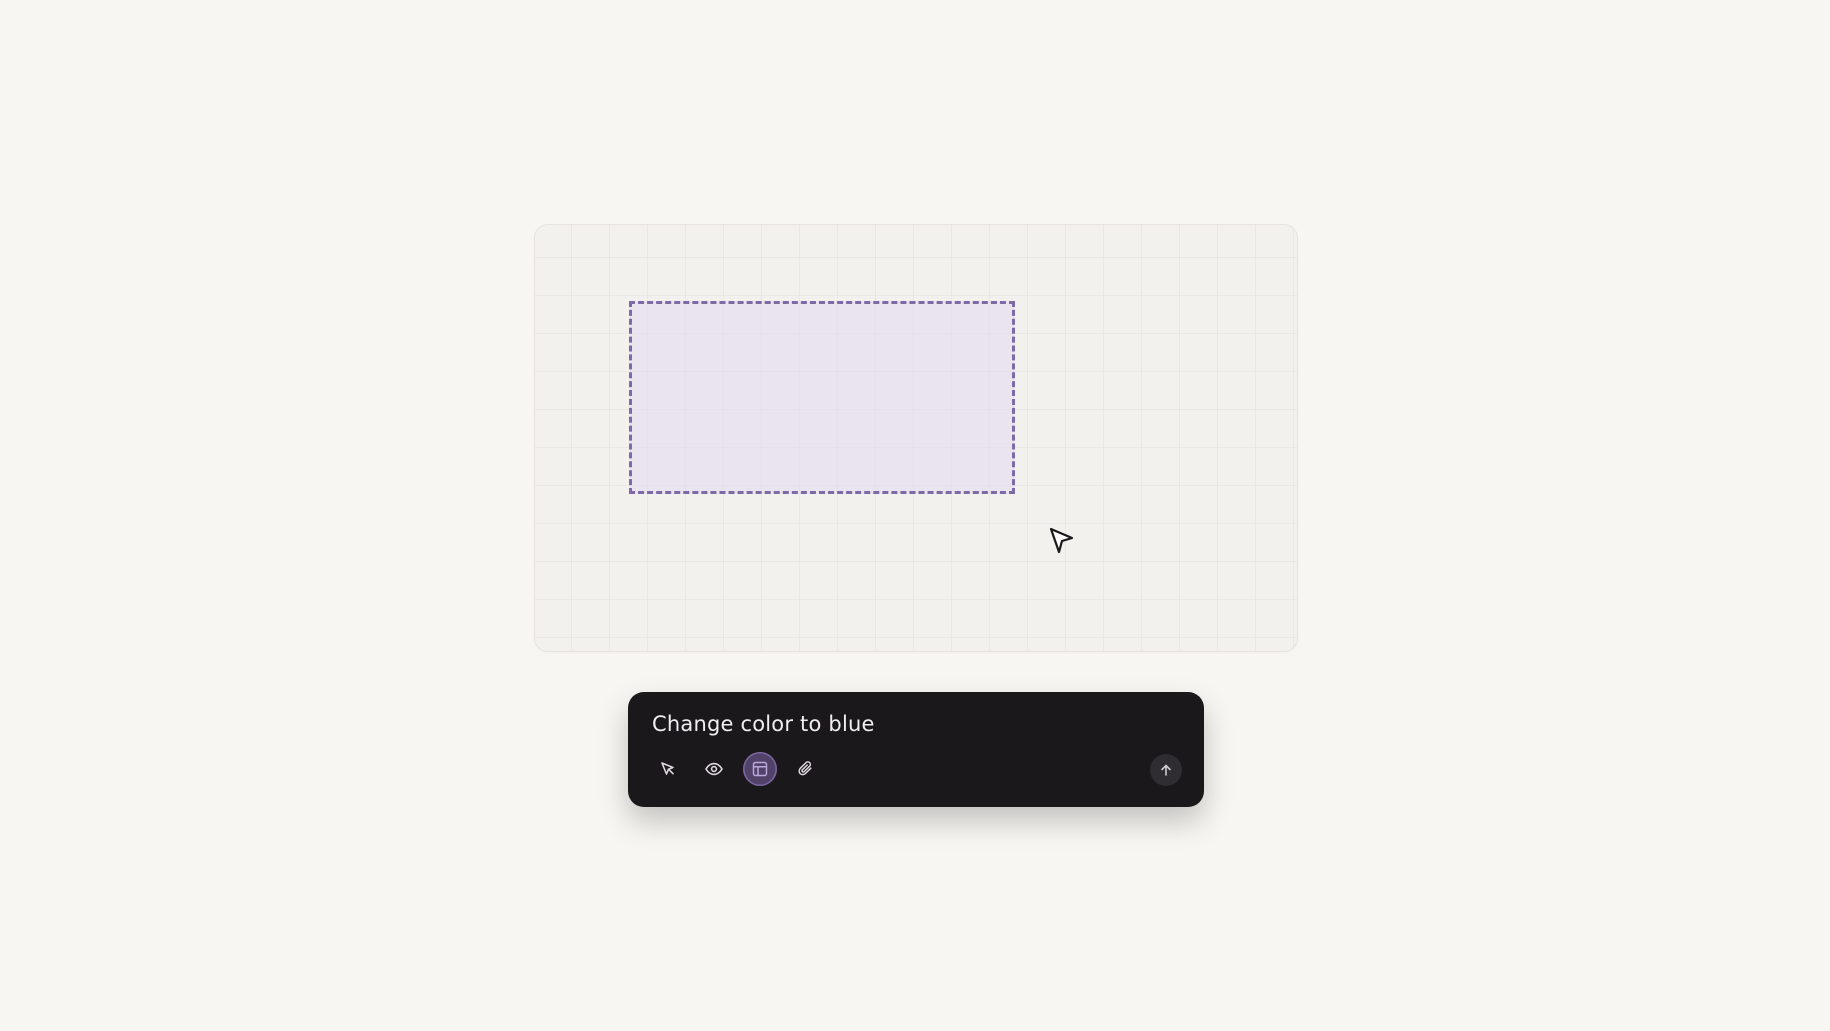 The height and width of the screenshot is (1031, 1830). I want to click on arrow-up-icon, so click(1166, 770).